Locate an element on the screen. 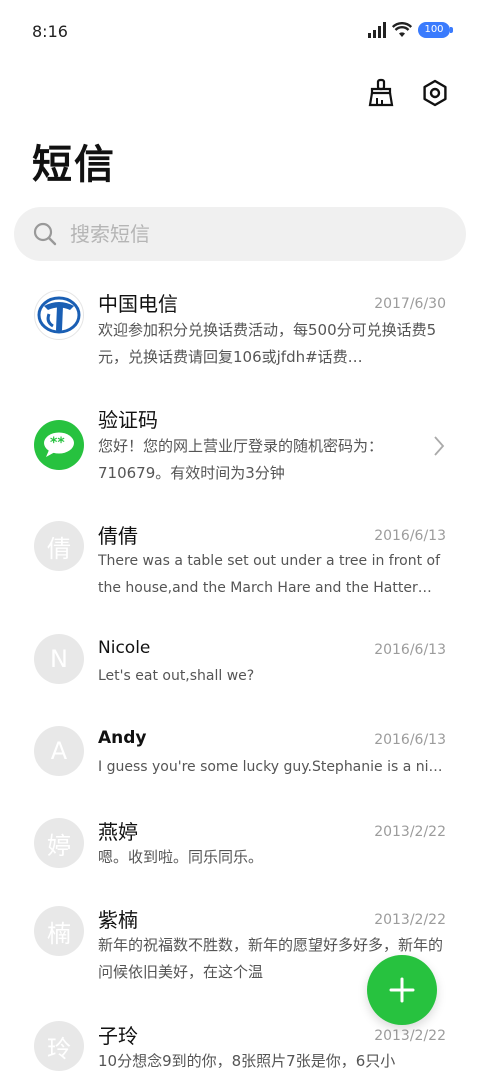 The height and width of the screenshot is (1076, 480). chat-logo-avatar: ** is located at coordinates (59, 445).